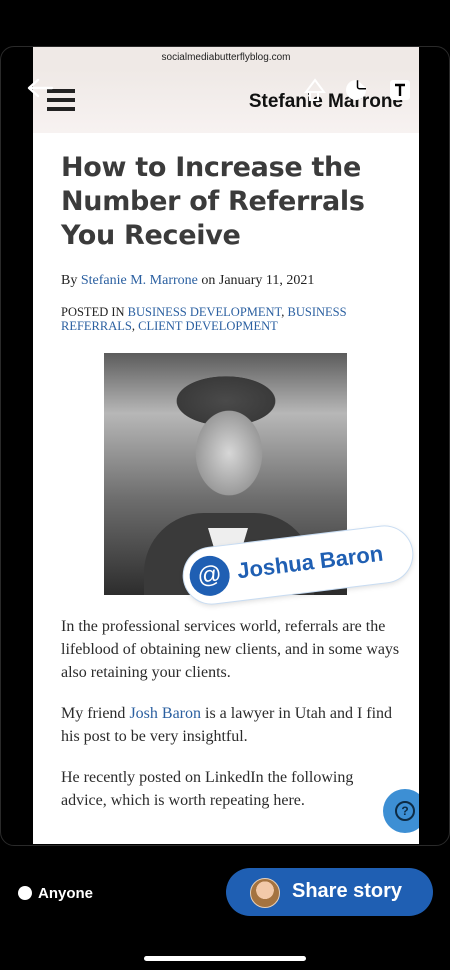 This screenshot has height=970, width=450. Describe the element at coordinates (347, 891) in the screenshot. I see `share-story-label: Share story` at that location.